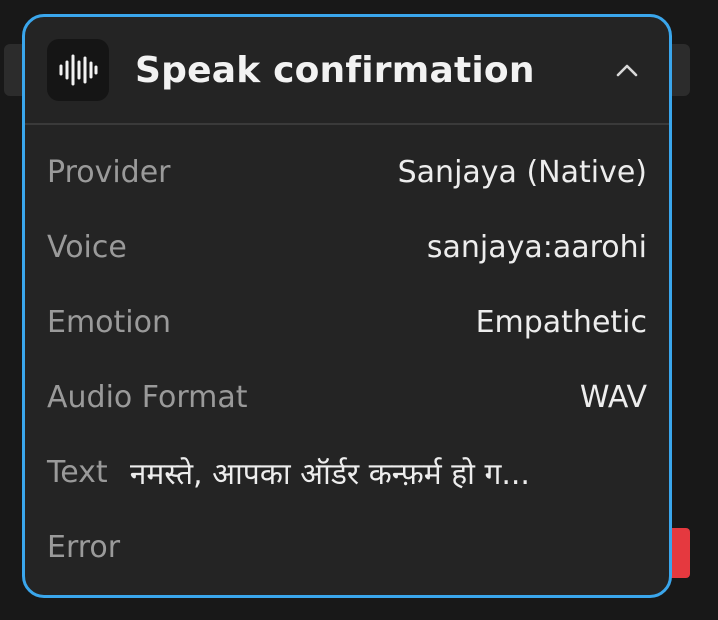 This screenshot has width=718, height=620. I want to click on field-label: Text, so click(77, 472).